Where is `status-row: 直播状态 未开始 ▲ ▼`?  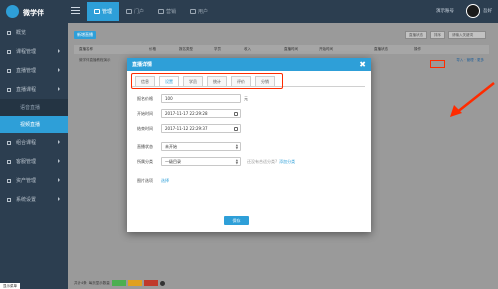
status-row: 直播状态 未开始 ▲ ▼ is located at coordinates (251, 146).